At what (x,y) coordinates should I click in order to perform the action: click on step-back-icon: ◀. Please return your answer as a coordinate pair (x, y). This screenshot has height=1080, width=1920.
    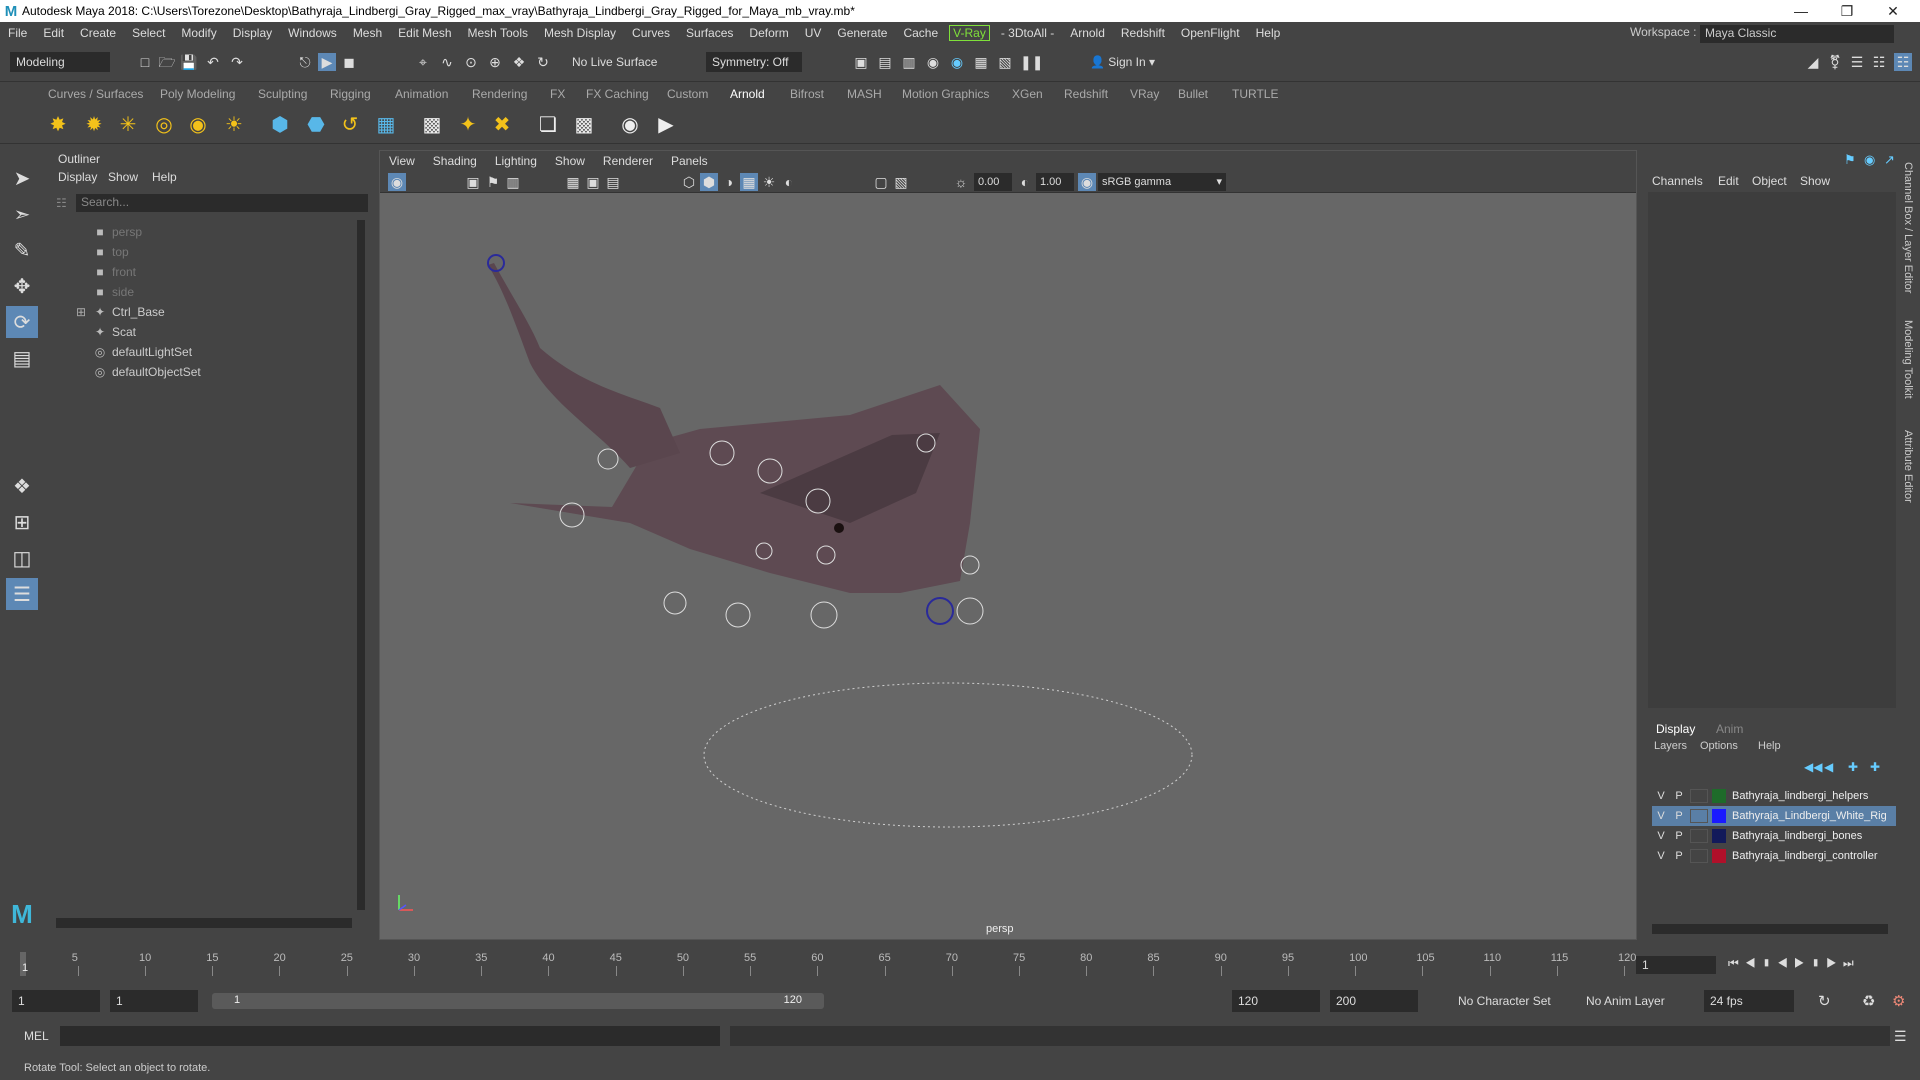
    Looking at the image, I should click on (1785, 963).